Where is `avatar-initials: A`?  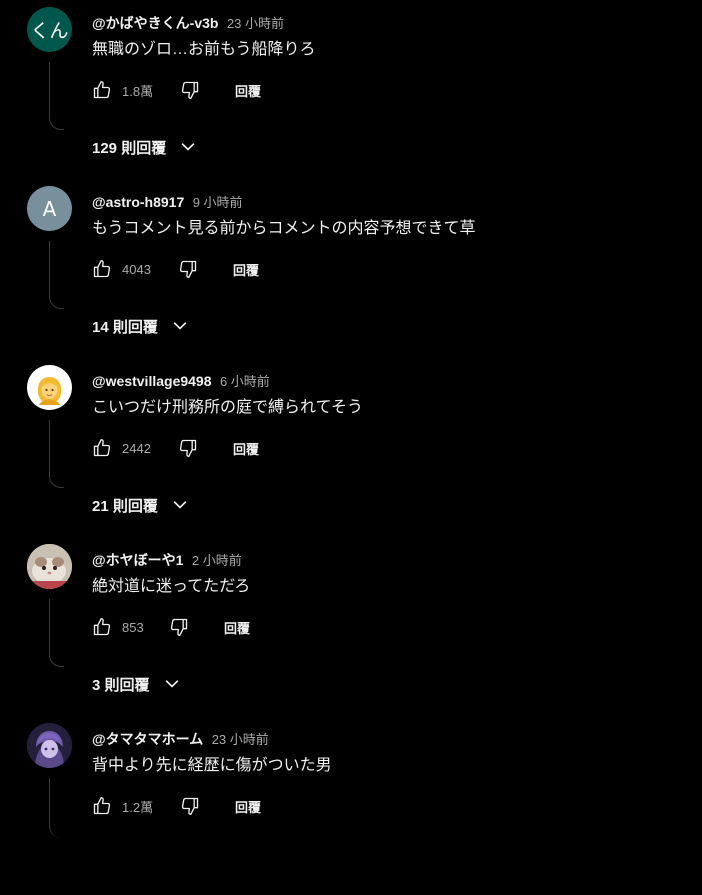
avatar-initials: A is located at coordinates (49, 208).